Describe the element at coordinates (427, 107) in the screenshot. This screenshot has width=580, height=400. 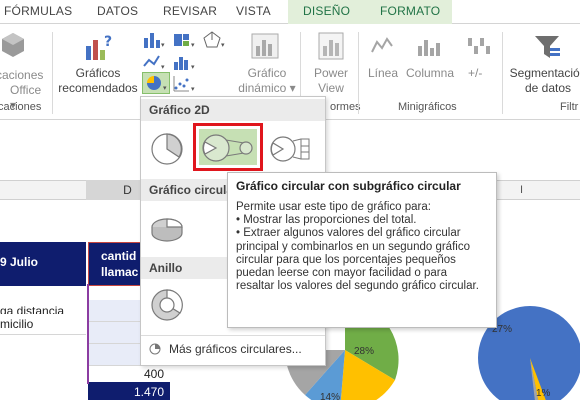
I see `group-label-minigraficos: Minigráficos` at that location.